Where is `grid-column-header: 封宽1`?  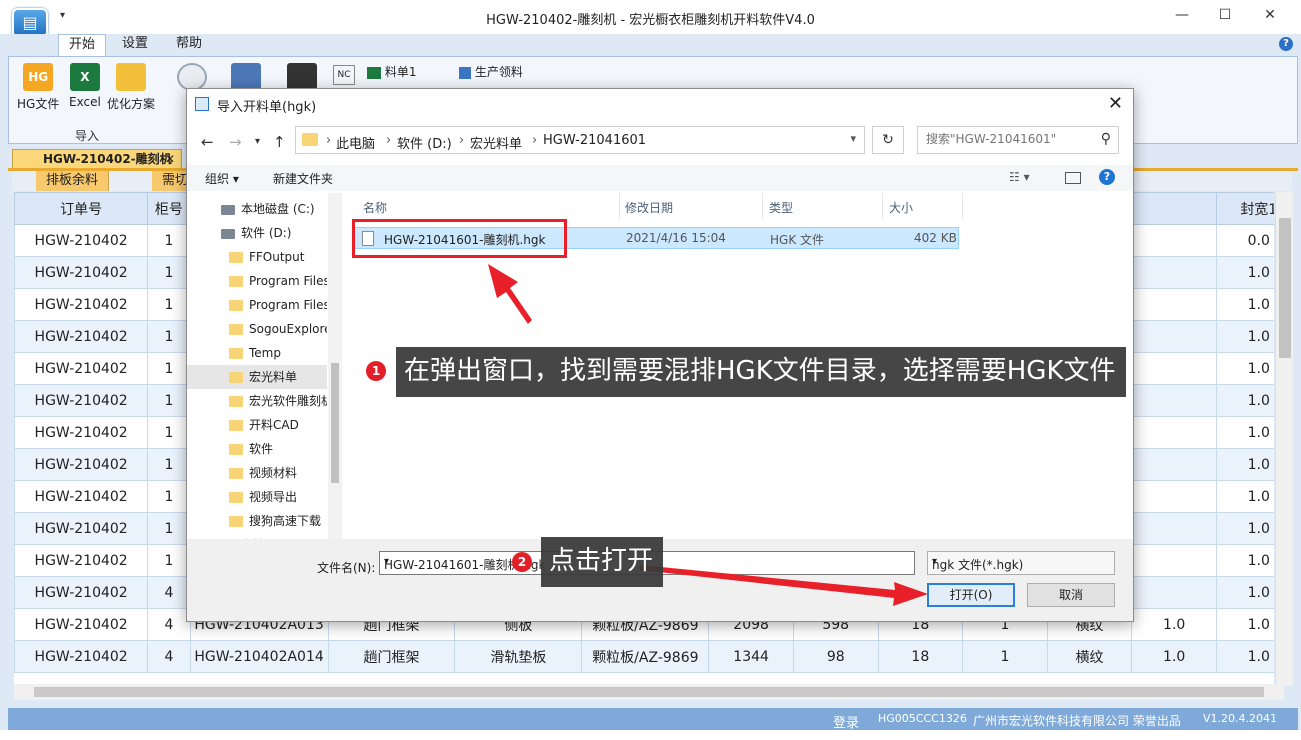
grid-column-header: 封宽1 is located at coordinates (1244, 208).